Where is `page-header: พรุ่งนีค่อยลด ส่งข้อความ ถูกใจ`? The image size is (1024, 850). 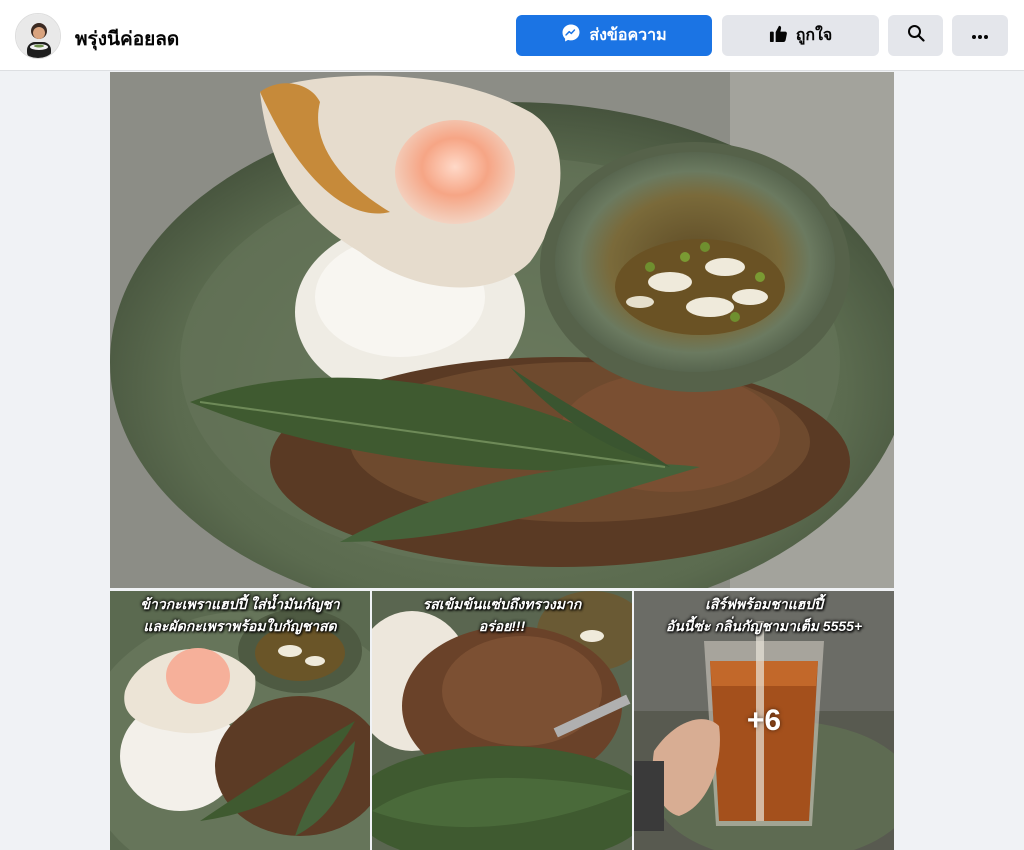
page-header: พรุ่งนีค่อยลด ส่งข้อความ ถูกใจ is located at coordinates (512, 35).